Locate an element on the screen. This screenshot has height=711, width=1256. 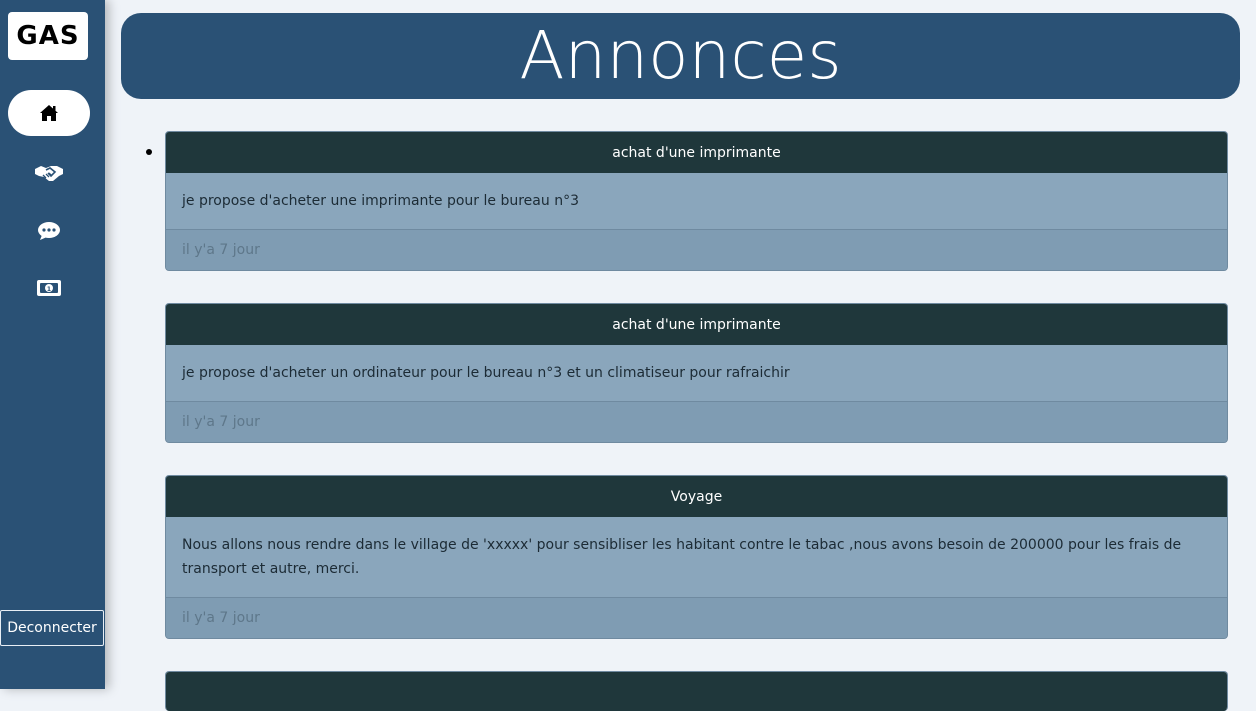
page-title: Annonces is located at coordinates (680, 55).